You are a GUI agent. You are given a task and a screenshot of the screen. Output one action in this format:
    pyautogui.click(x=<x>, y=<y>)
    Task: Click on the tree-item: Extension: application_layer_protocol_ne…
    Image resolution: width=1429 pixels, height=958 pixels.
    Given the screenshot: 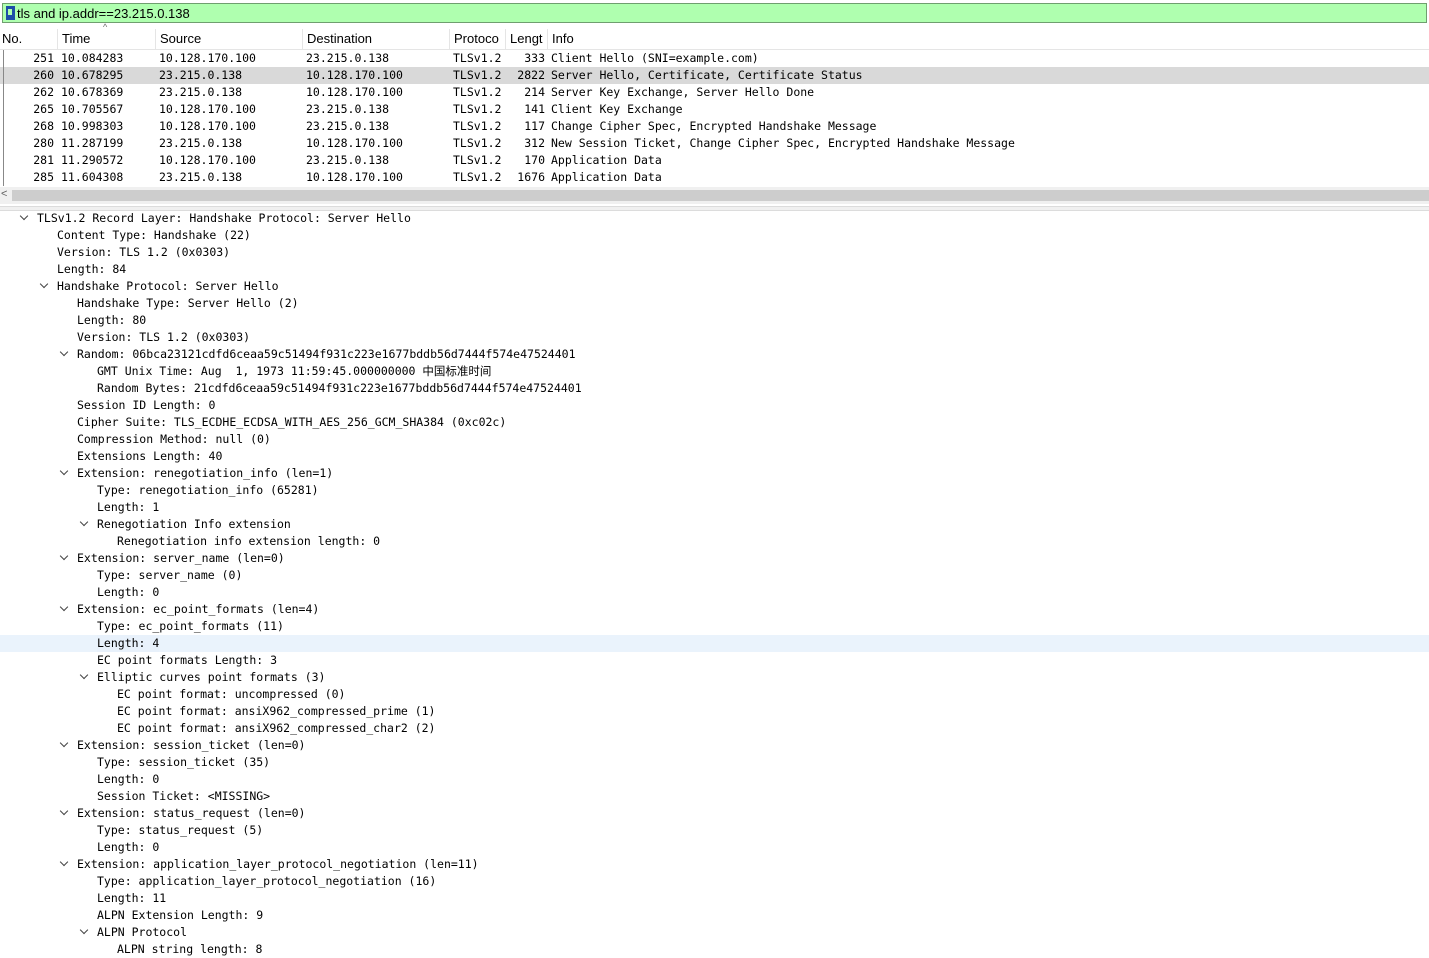 What is the action you would take?
    pyautogui.click(x=714, y=864)
    